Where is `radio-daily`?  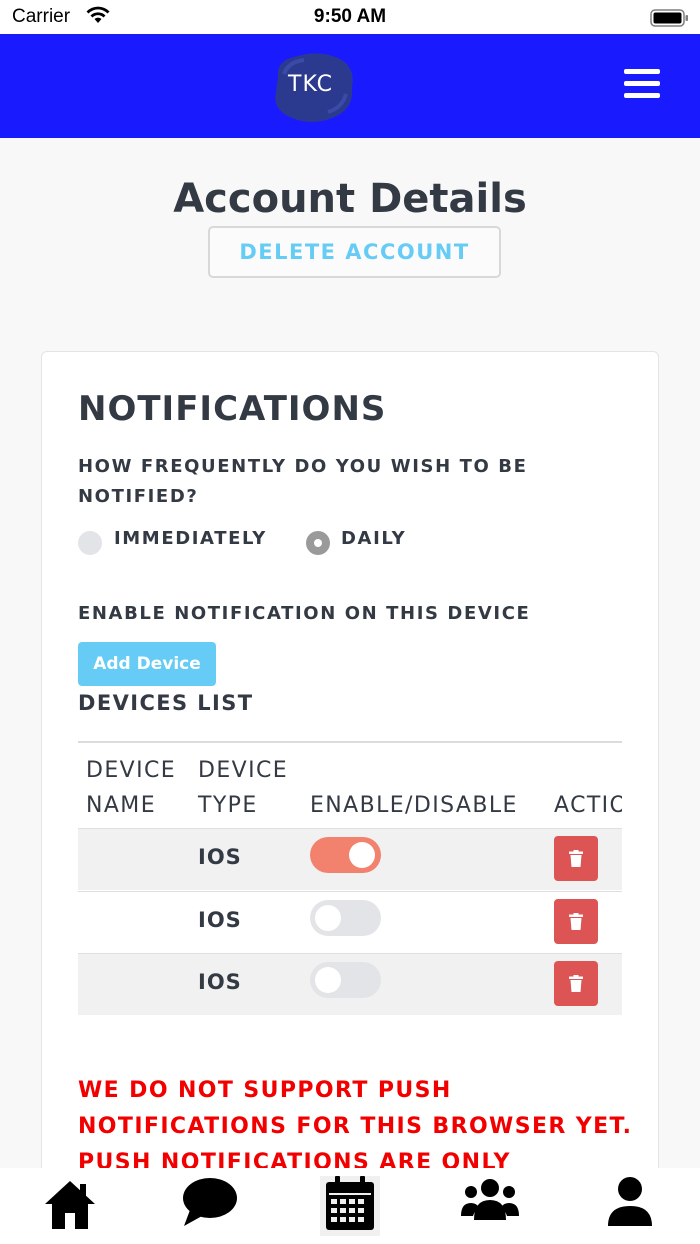
radio-daily is located at coordinates (318, 543).